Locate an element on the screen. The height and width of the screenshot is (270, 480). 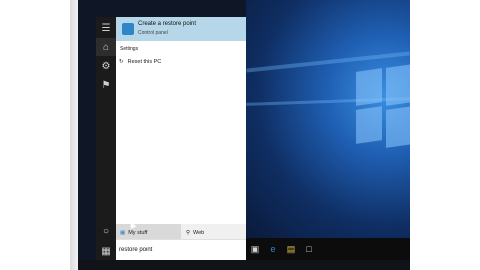
edge-icon: e is located at coordinates (273, 249).